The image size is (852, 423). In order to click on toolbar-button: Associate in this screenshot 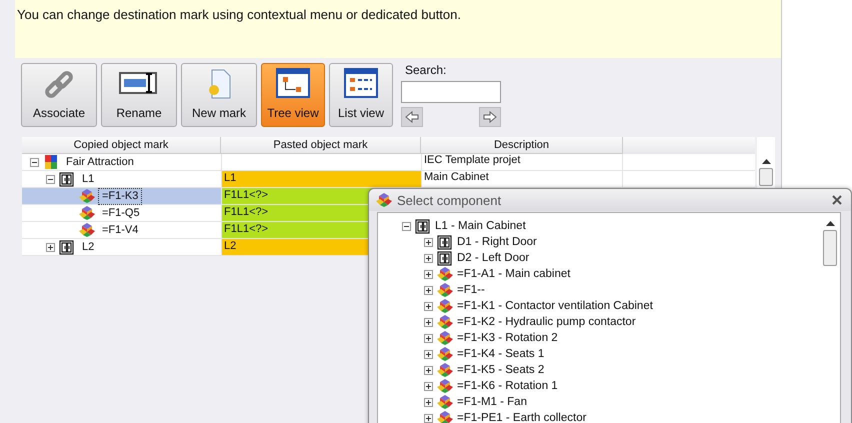, I will do `click(59, 95)`.